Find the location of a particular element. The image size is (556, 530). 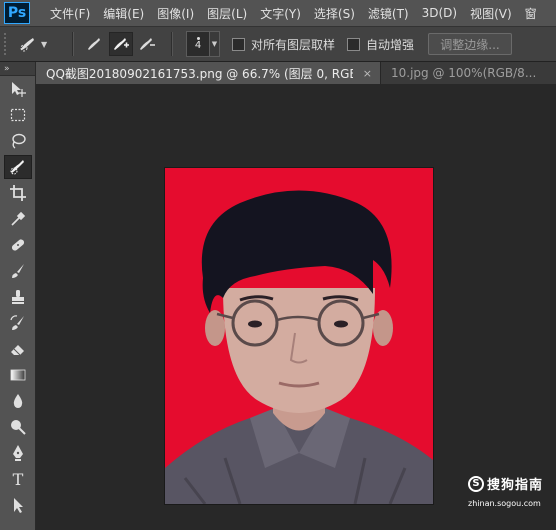

gradient-icon is located at coordinates (18, 375).